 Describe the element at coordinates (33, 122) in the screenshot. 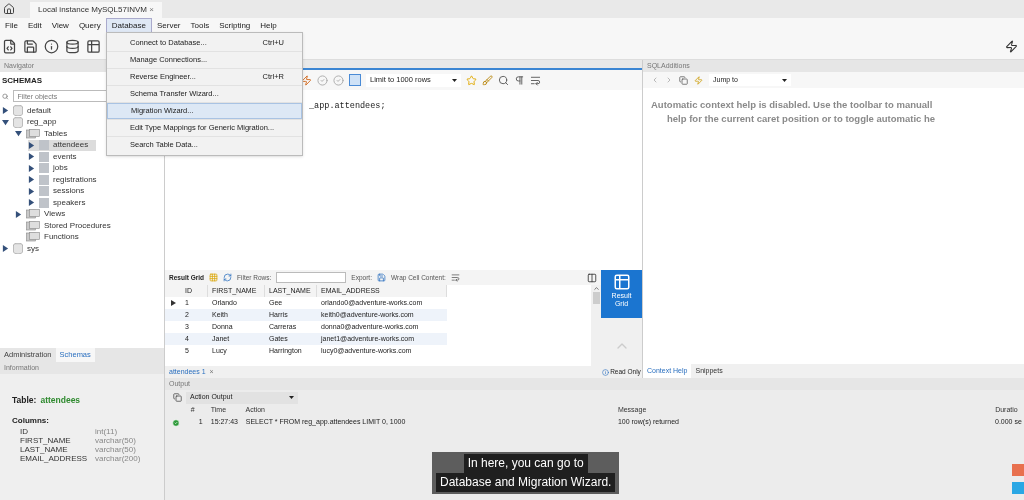

I see `tree-item: reg_app` at that location.